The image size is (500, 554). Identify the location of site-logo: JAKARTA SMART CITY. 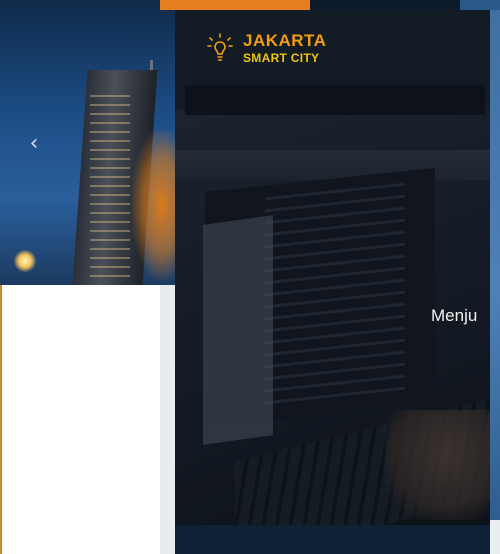
(266, 48).